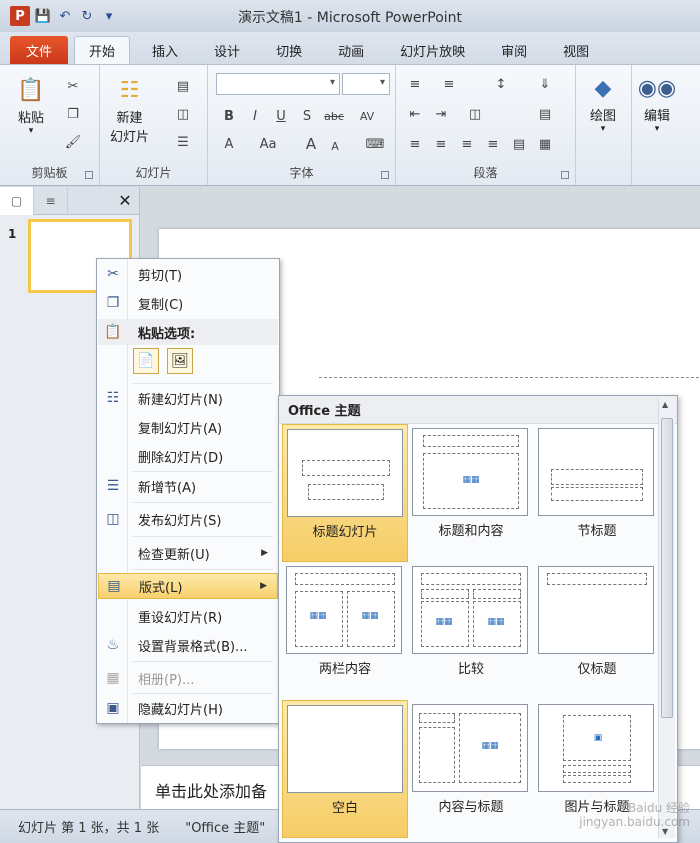 This screenshot has width=700, height=843. I want to click on change-case-button: Aa, so click(268, 144).